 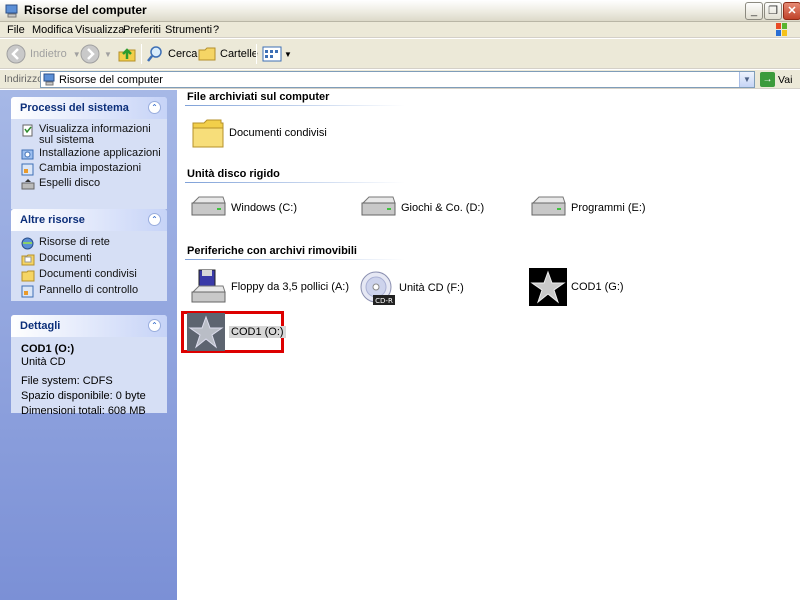 I want to click on back-arrow-icon, so click(x=16, y=54).